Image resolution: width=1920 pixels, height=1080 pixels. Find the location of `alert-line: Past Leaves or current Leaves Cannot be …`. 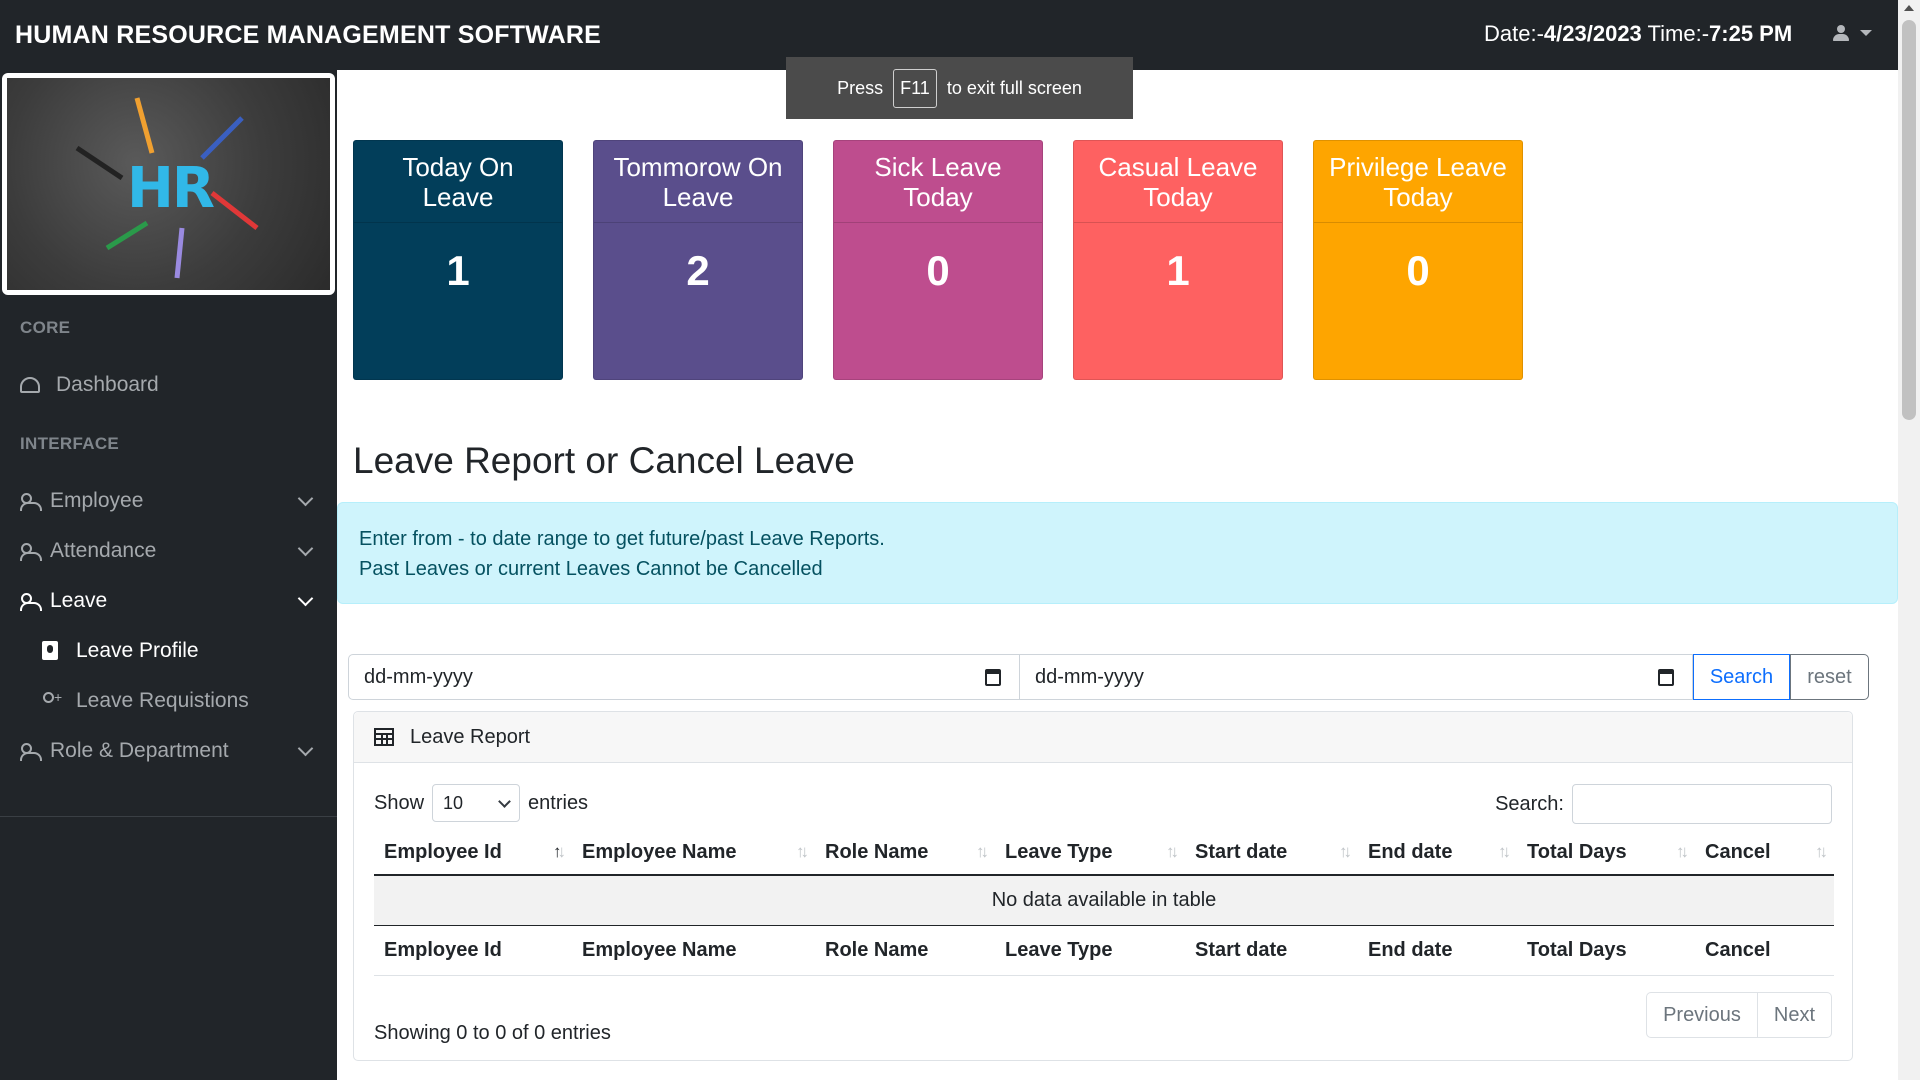

alert-line: Past Leaves or current Leaves Cannot be … is located at coordinates (591, 569).